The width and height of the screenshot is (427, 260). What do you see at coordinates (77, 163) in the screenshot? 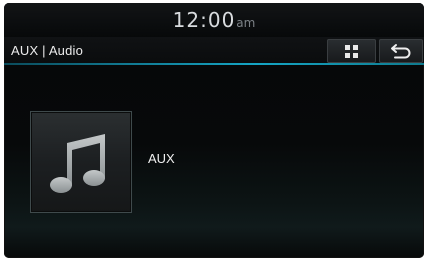
I see `music-note-icon` at bounding box center [77, 163].